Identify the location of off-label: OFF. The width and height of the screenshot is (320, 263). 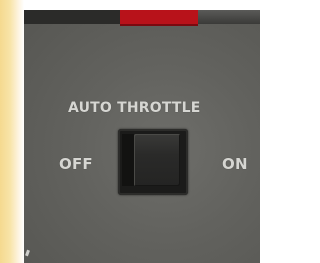
(76, 164).